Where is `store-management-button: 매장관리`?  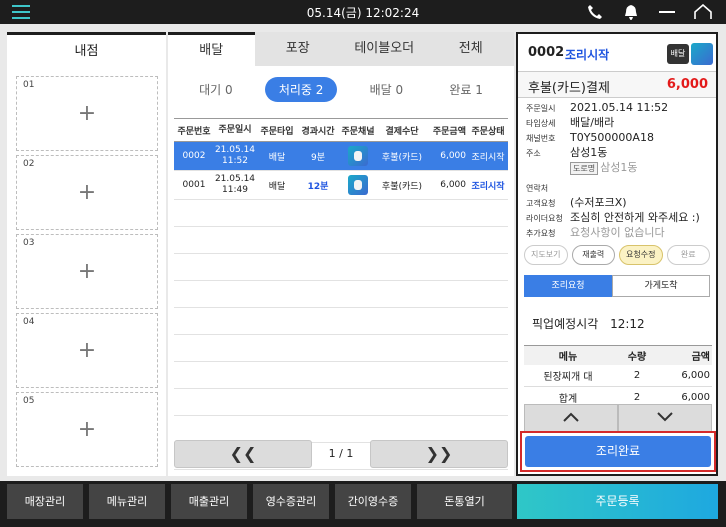 store-management-button: 매장관리 is located at coordinates (45, 501).